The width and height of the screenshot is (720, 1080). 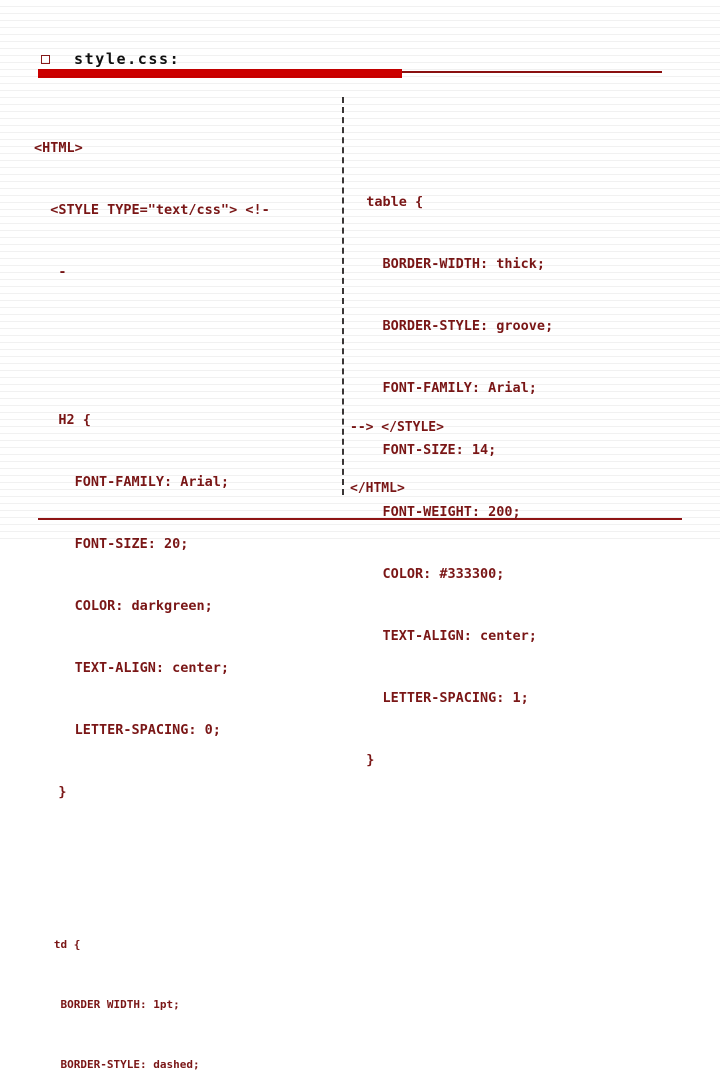 What do you see at coordinates (45, 59) in the screenshot?
I see `square-bullet-icon` at bounding box center [45, 59].